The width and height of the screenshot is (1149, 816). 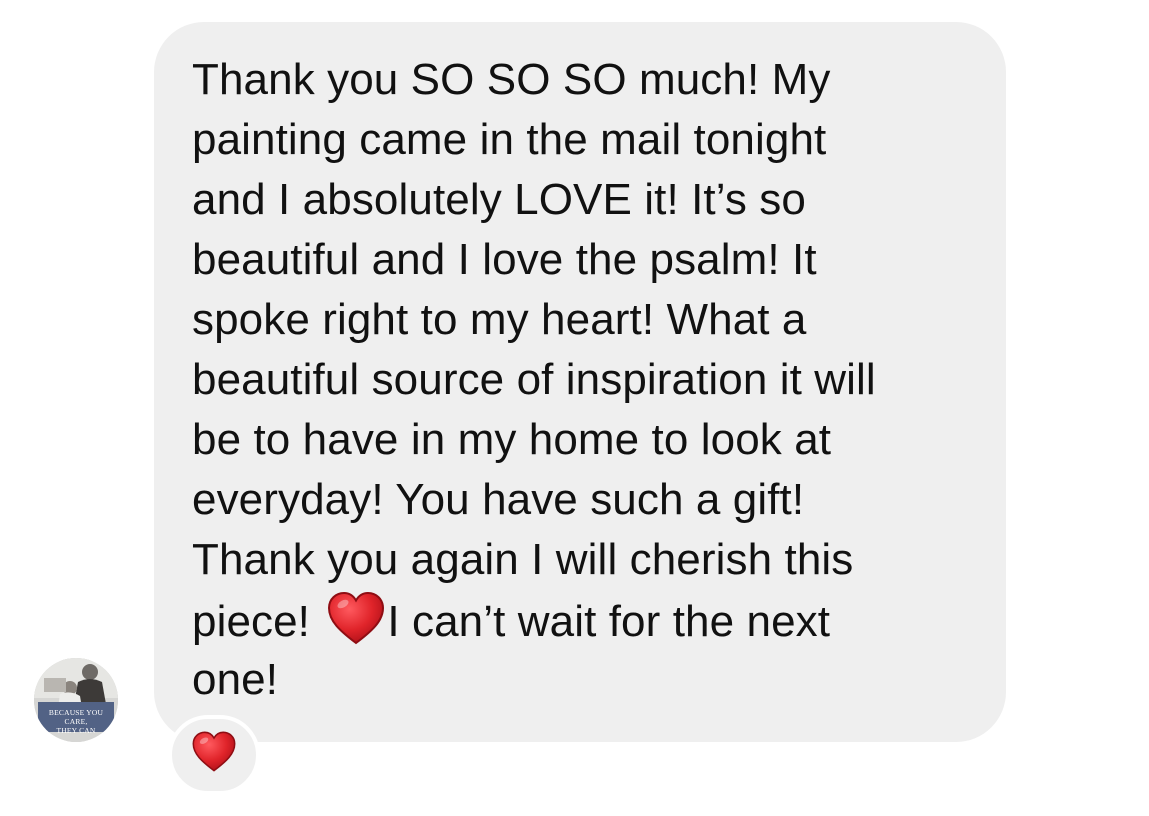 What do you see at coordinates (257, 621) in the screenshot?
I see `message-line-fragment: piece!` at bounding box center [257, 621].